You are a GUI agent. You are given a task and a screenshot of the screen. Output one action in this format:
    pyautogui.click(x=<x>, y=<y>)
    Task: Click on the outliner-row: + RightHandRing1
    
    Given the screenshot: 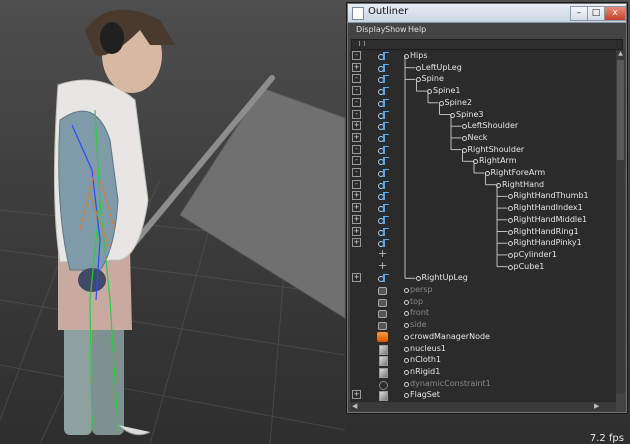 What is the action you would take?
    pyautogui.click(x=483, y=232)
    